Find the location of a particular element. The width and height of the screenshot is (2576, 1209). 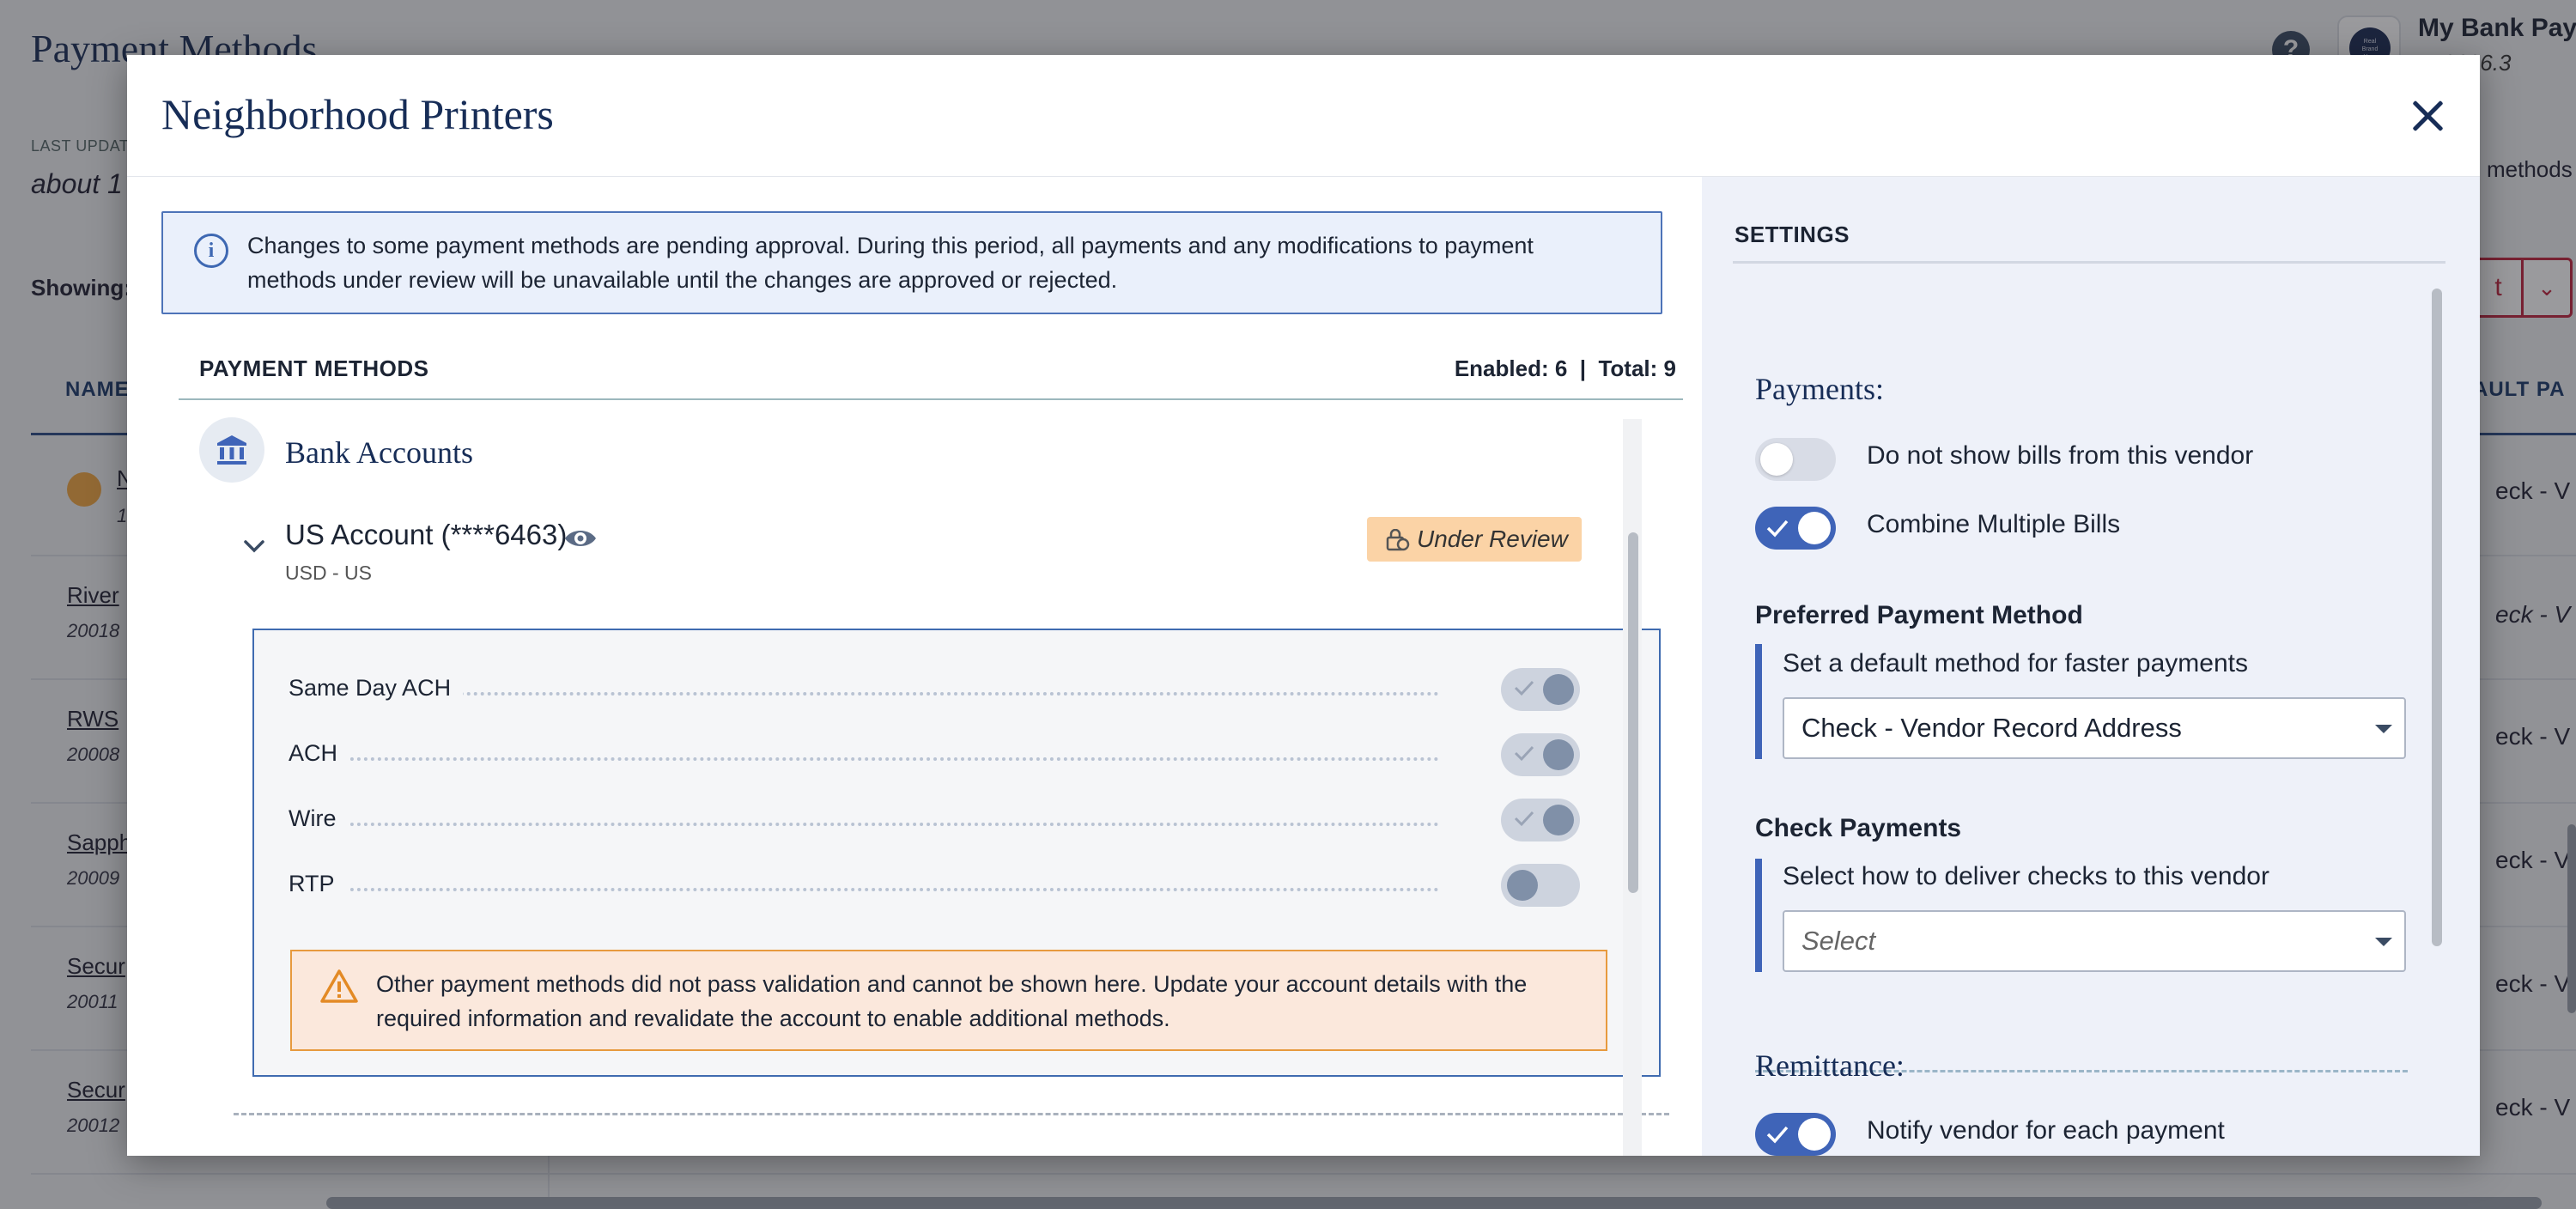

hide-bills-toggle is located at coordinates (1795, 460).